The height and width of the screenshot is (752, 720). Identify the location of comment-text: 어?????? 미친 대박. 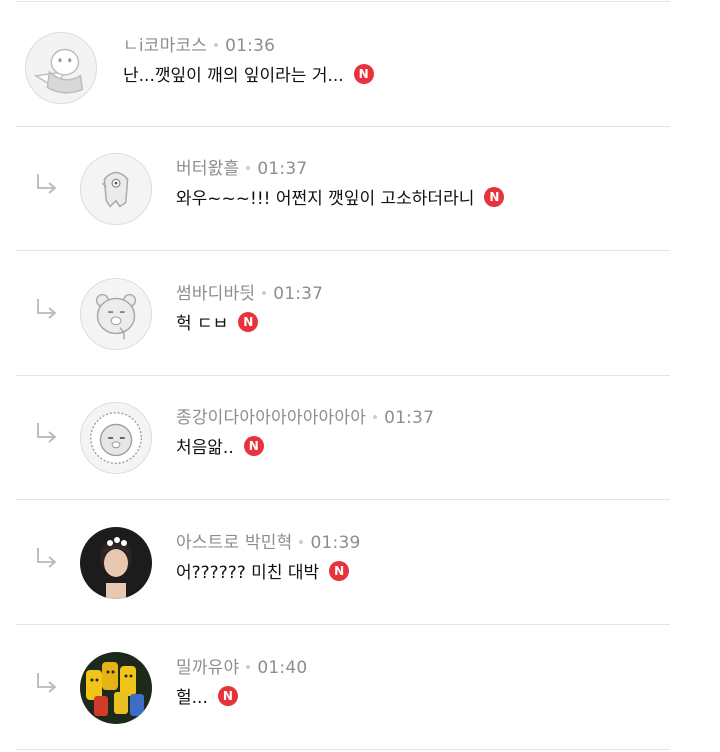
(248, 573).